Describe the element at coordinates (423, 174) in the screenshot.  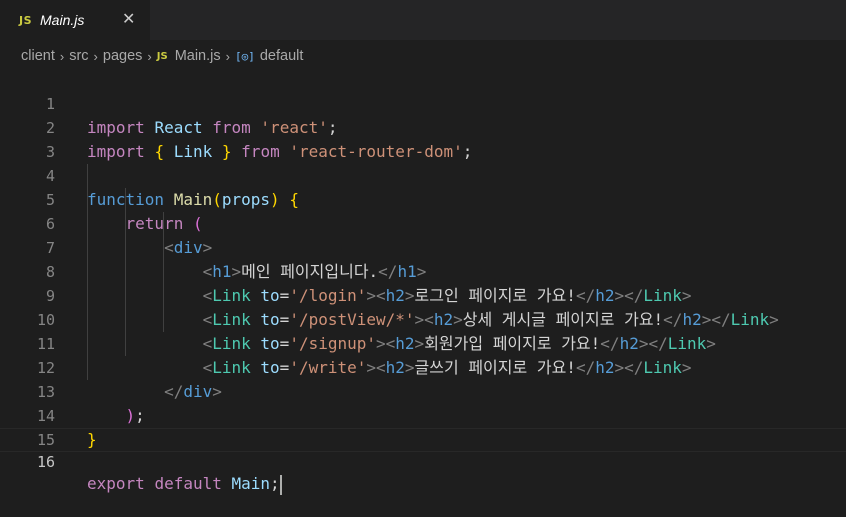
I see `code-line: 4 function Main(props) {` at that location.